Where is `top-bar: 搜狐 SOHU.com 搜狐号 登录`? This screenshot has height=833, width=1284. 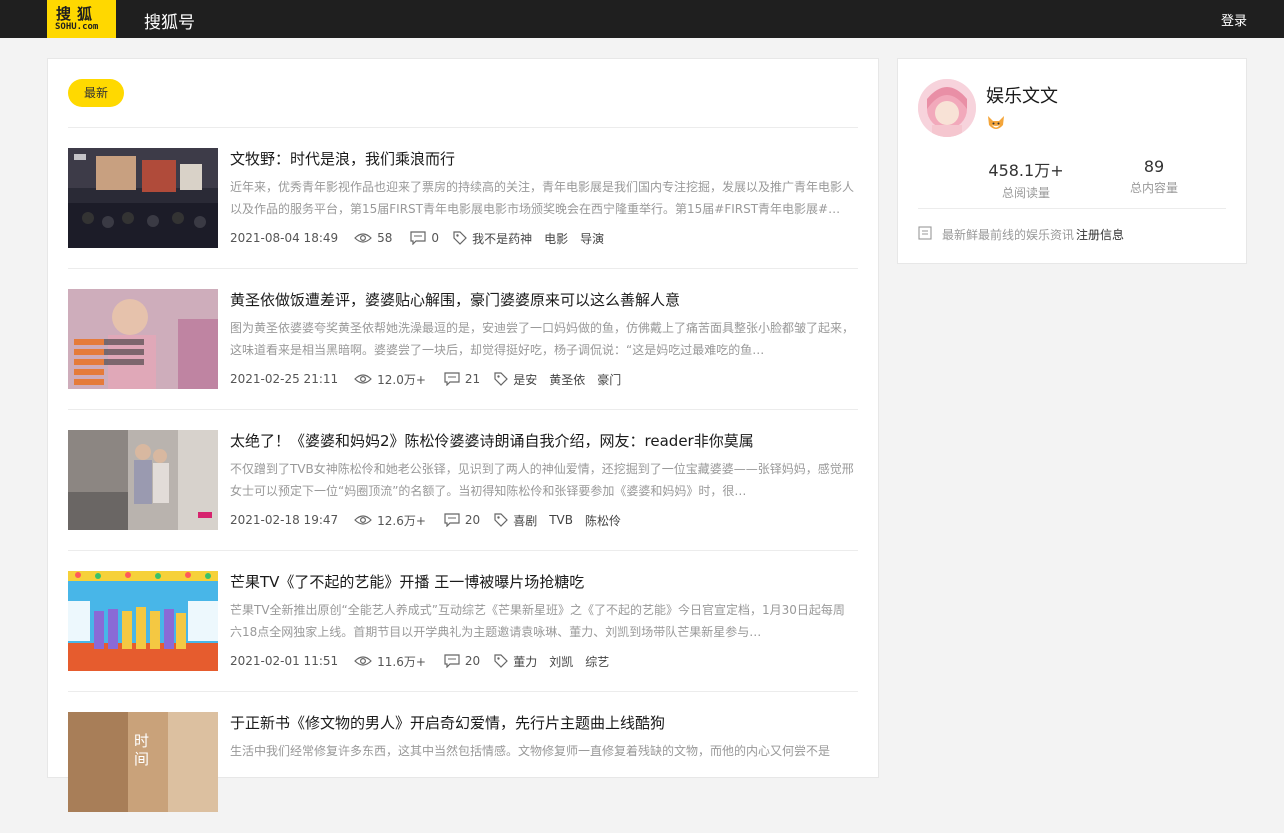 top-bar: 搜狐 SOHU.com 搜狐号 登录 is located at coordinates (642, 19).